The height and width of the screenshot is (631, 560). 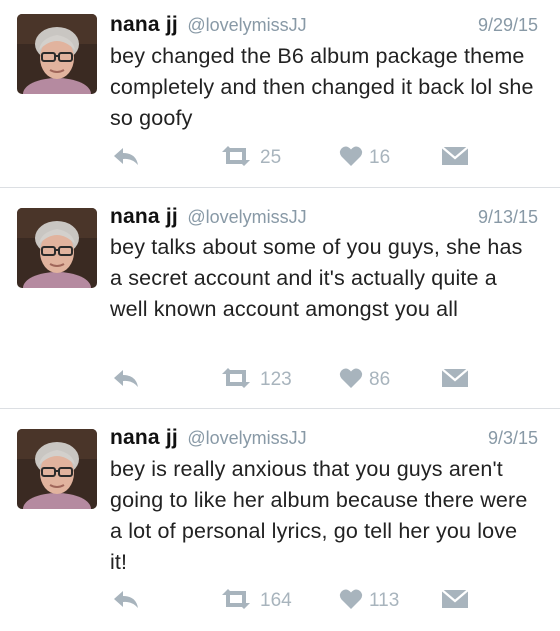 I want to click on like-button: 113, so click(x=369, y=601).